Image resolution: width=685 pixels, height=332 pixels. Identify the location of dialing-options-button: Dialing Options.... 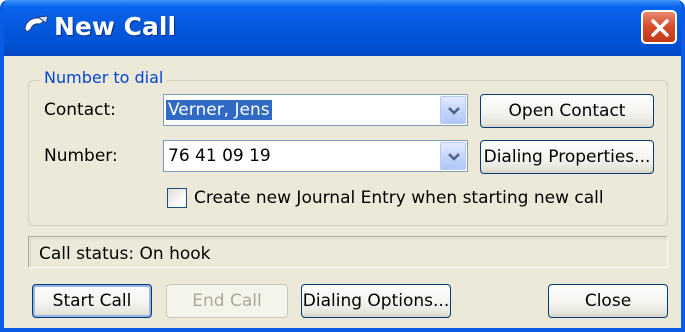
(376, 301).